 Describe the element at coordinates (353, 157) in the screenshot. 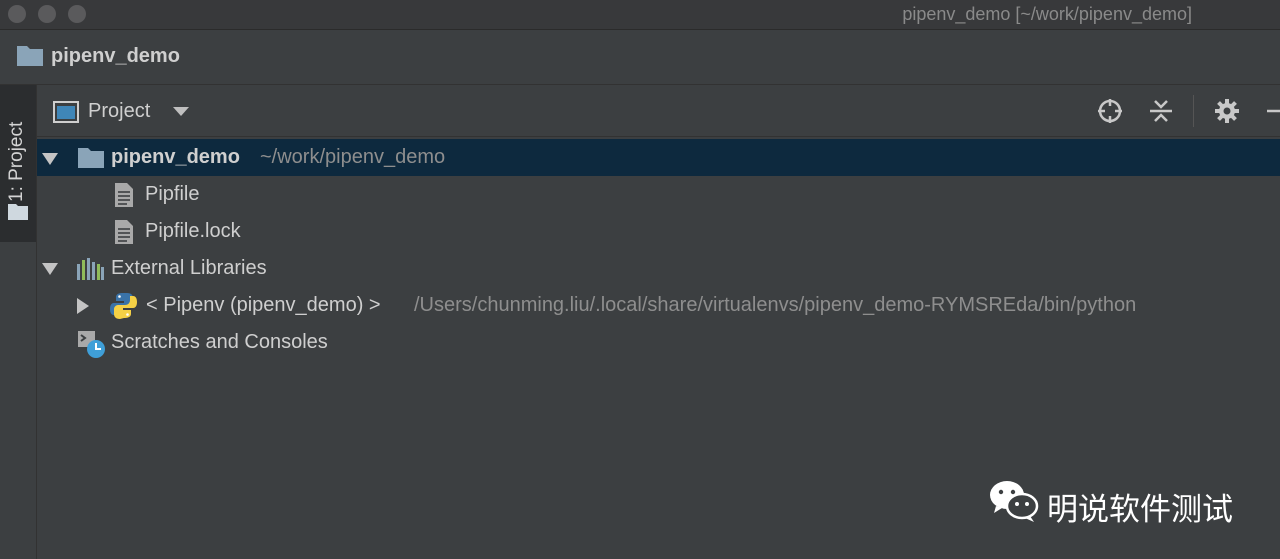

I see `root-folder-path: ~/work/pipenv_demo` at that location.